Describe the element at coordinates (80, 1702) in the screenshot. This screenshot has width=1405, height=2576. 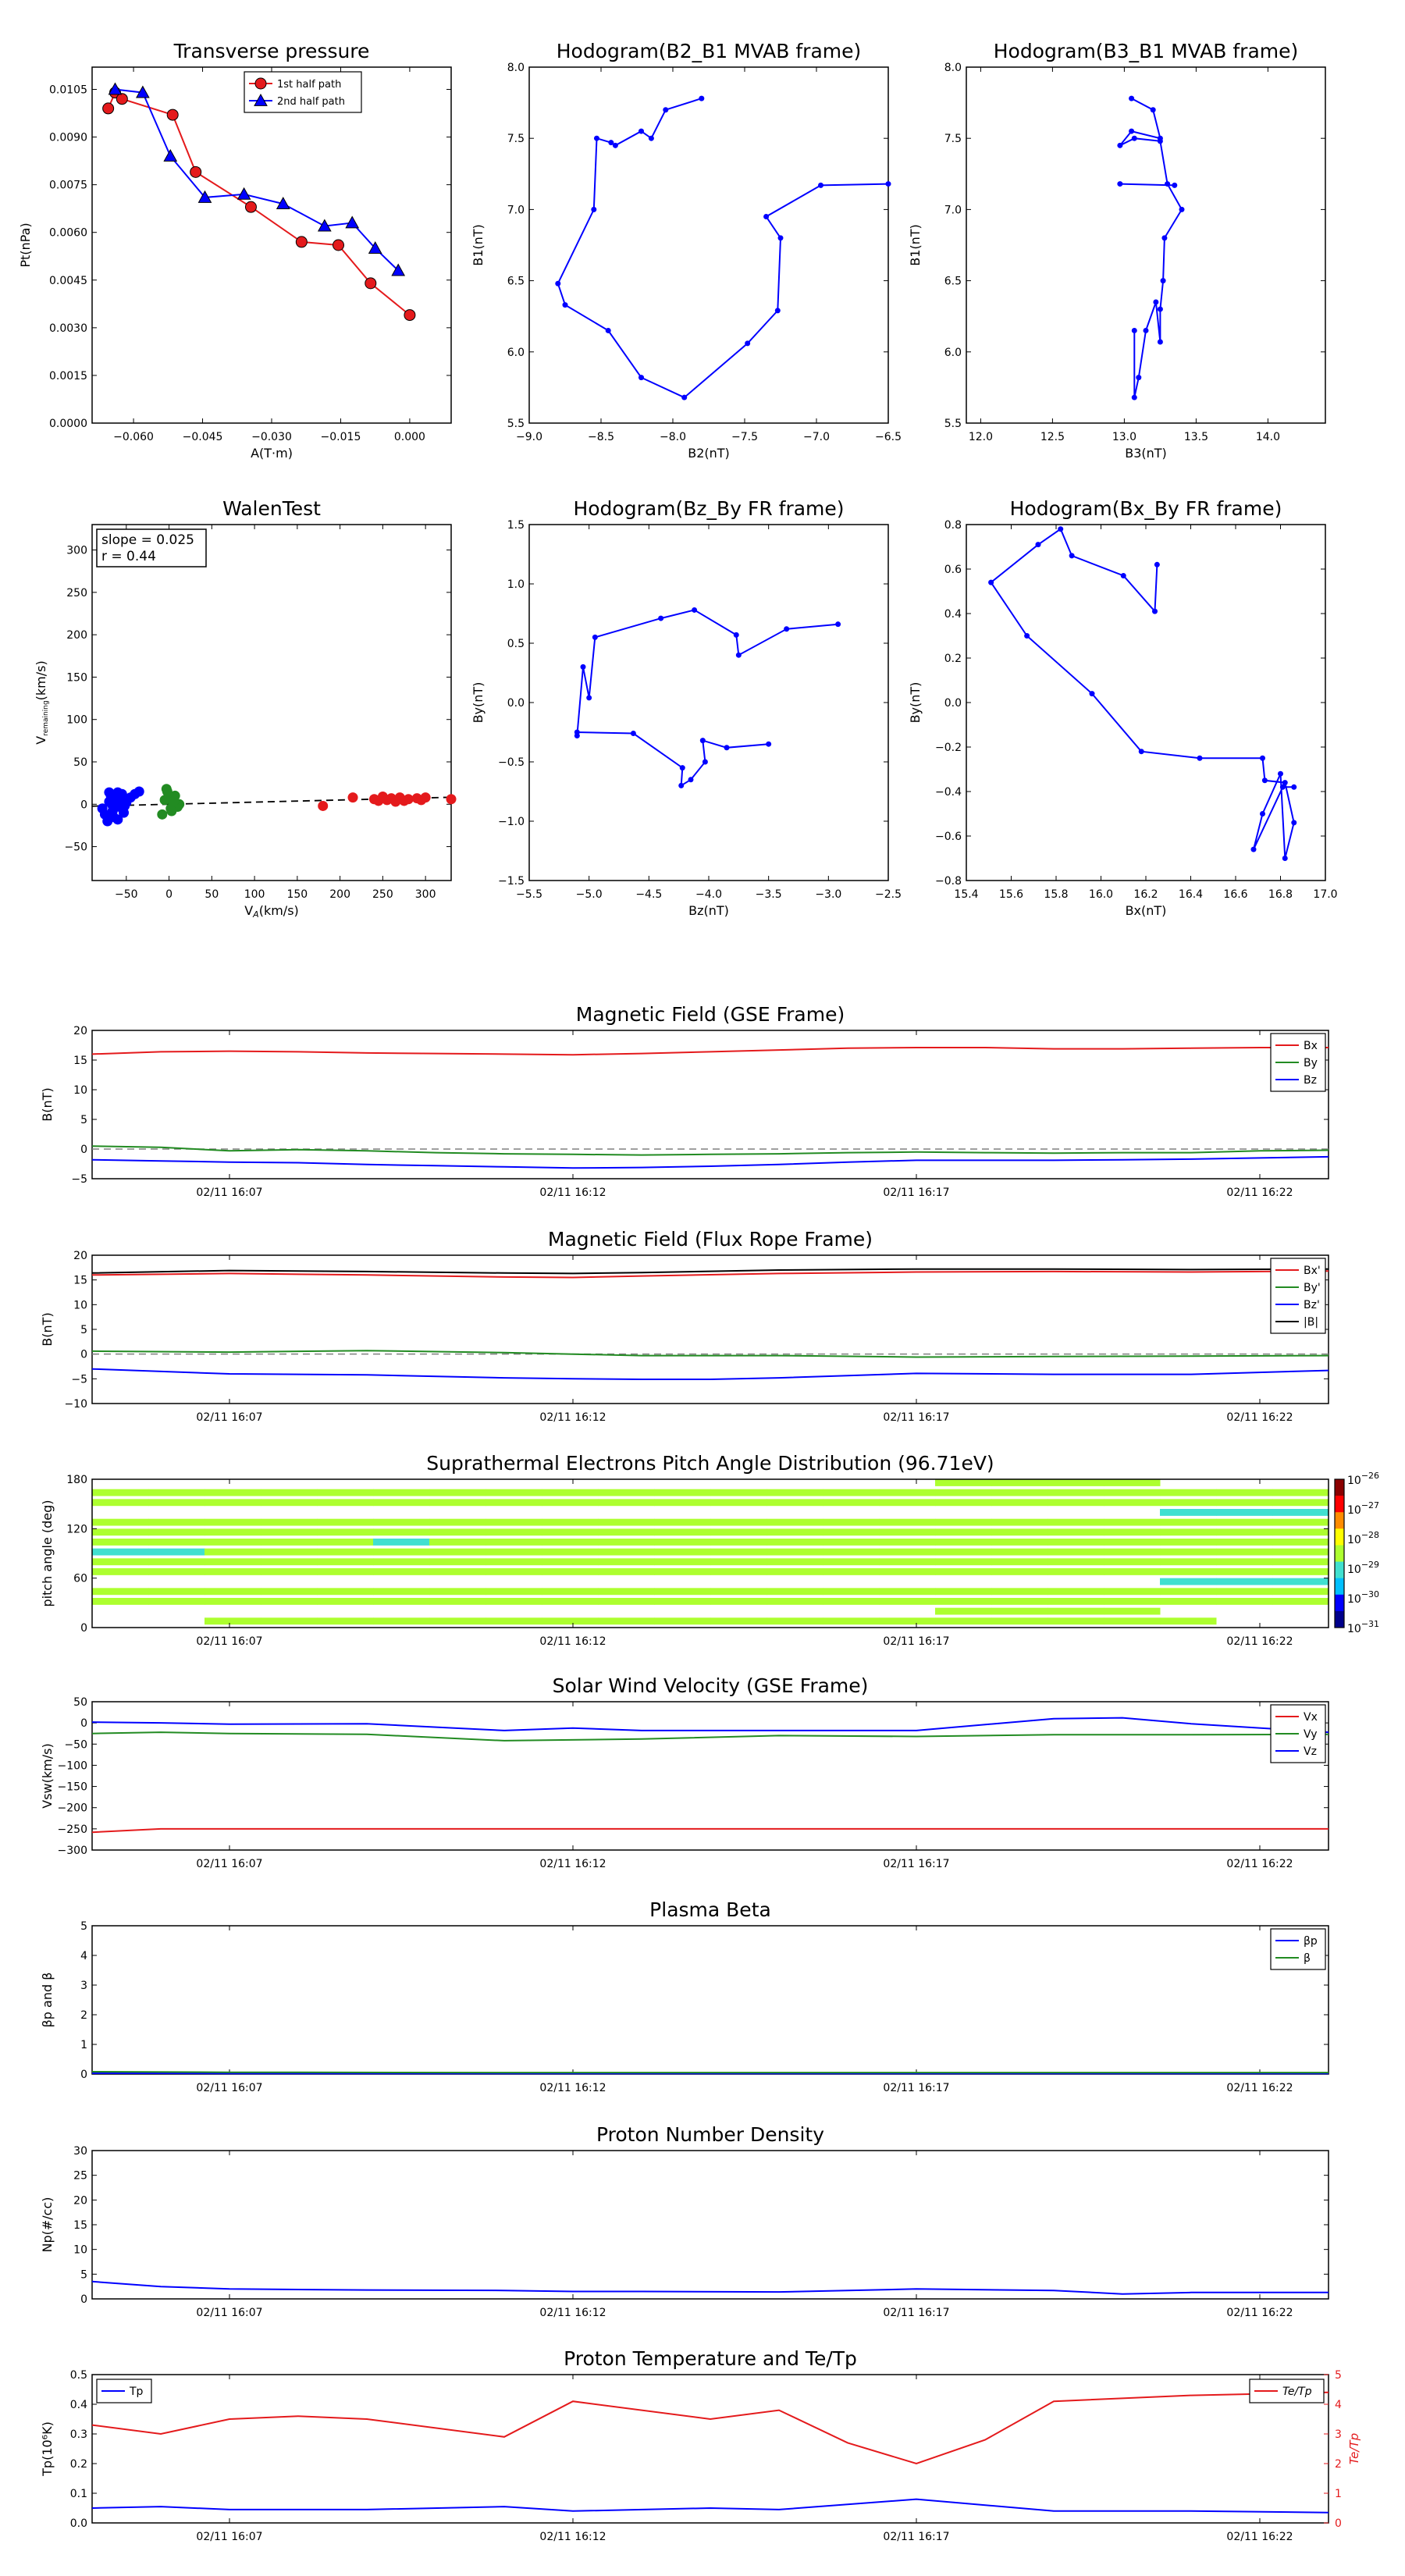
I see `y-tick-label: 50` at that location.